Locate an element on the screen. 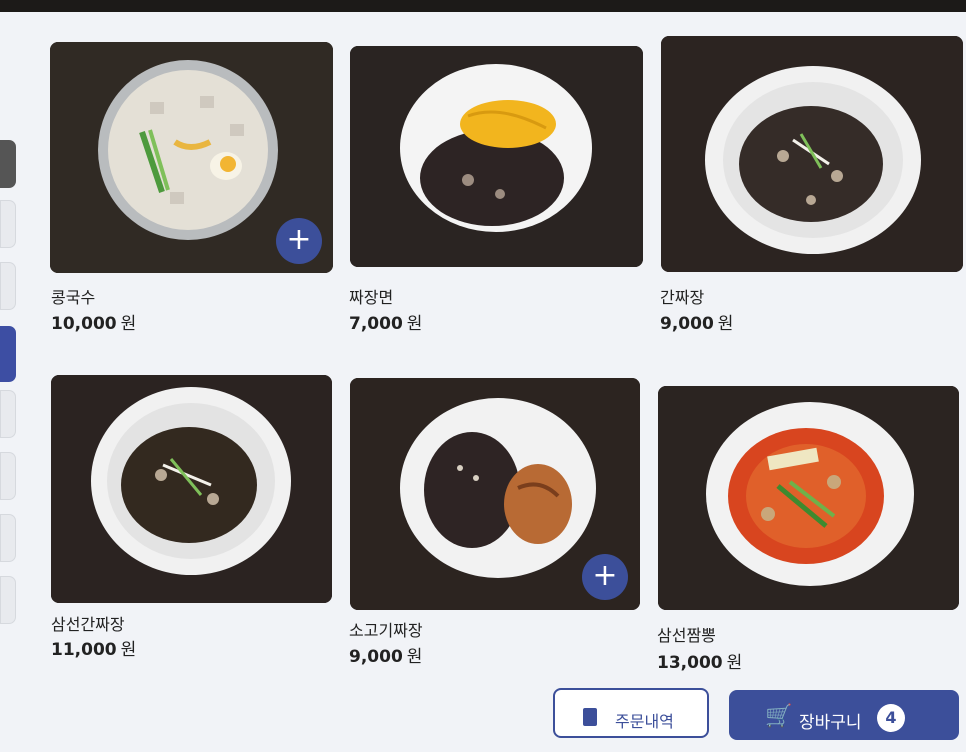 Image resolution: width=966 pixels, height=752 pixels. menu-item-name: 콩국수 is located at coordinates (73, 297).